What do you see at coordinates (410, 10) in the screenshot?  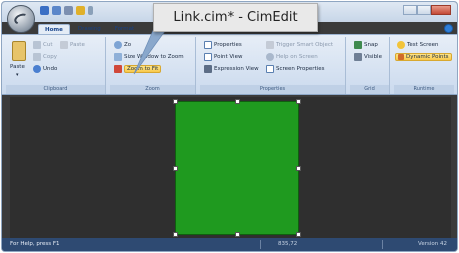 I see `minimize-button` at bounding box center [410, 10].